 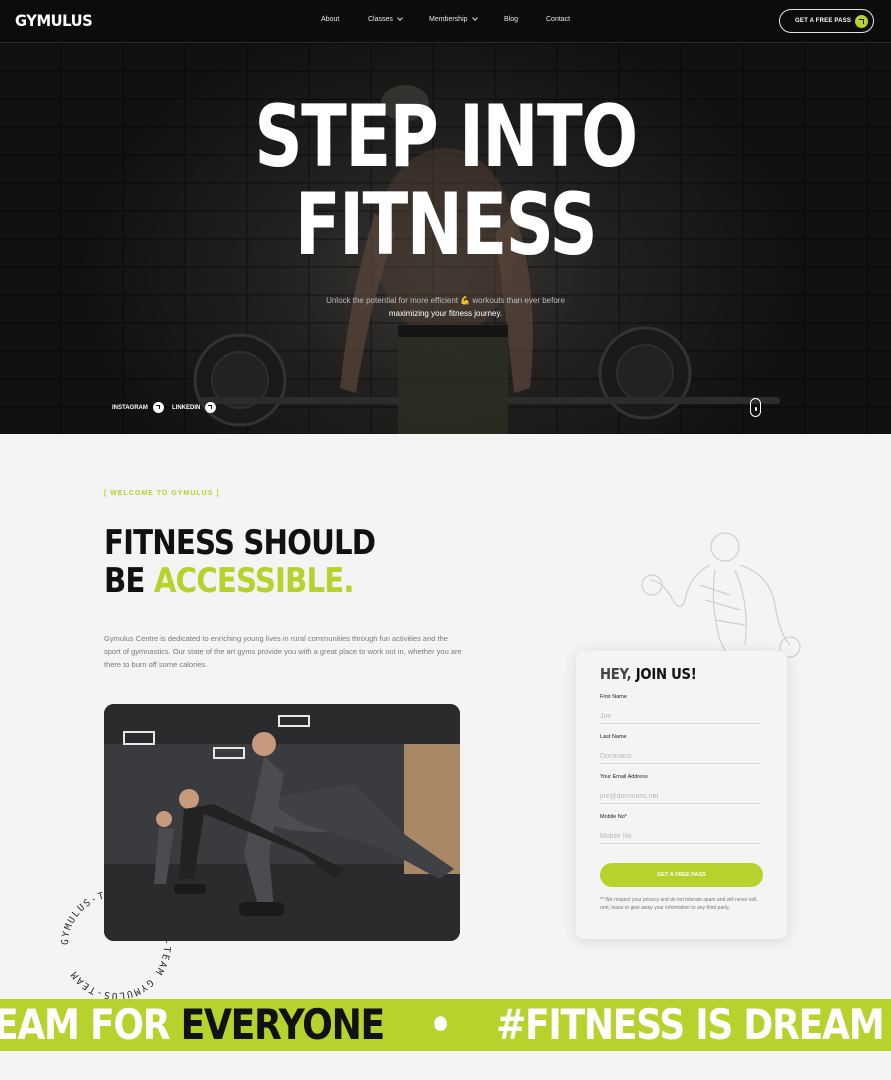 I want to click on nav-membership-label: Membership, so click(x=448, y=19).